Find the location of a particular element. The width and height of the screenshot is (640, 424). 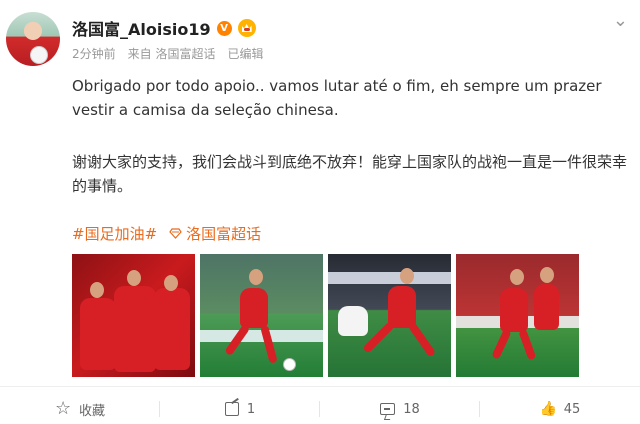

author-name: 洛国富_Aloisio19 is located at coordinates (141, 28).